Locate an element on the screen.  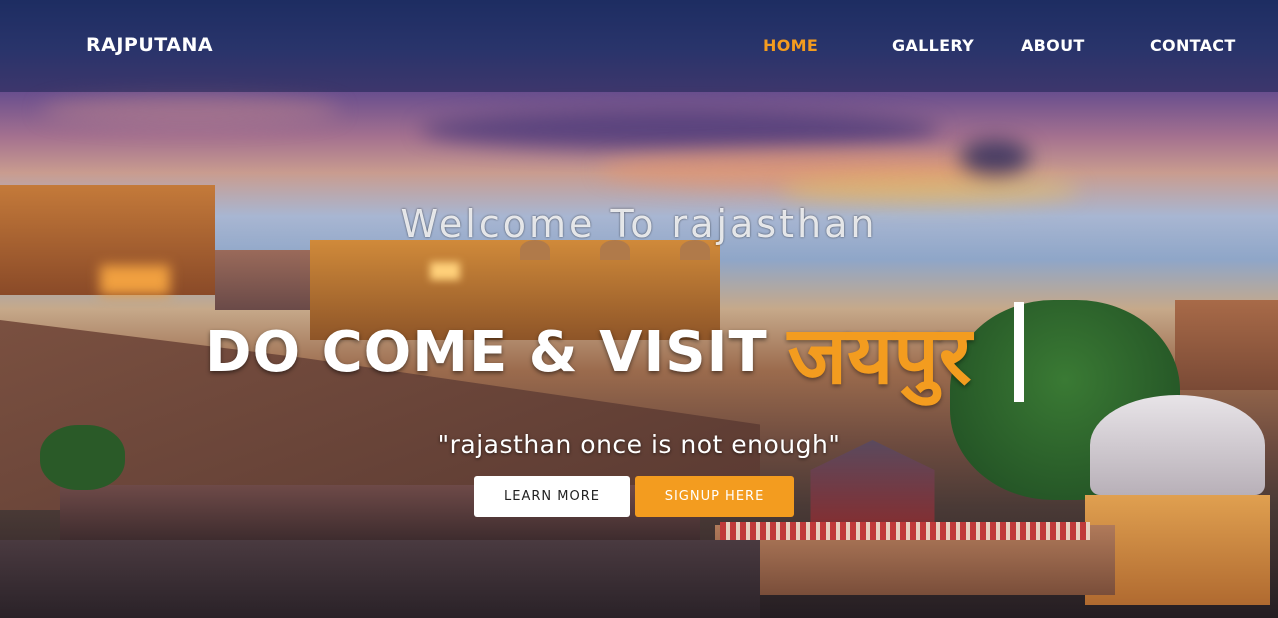
fort-glow is located at coordinates (135, 280).